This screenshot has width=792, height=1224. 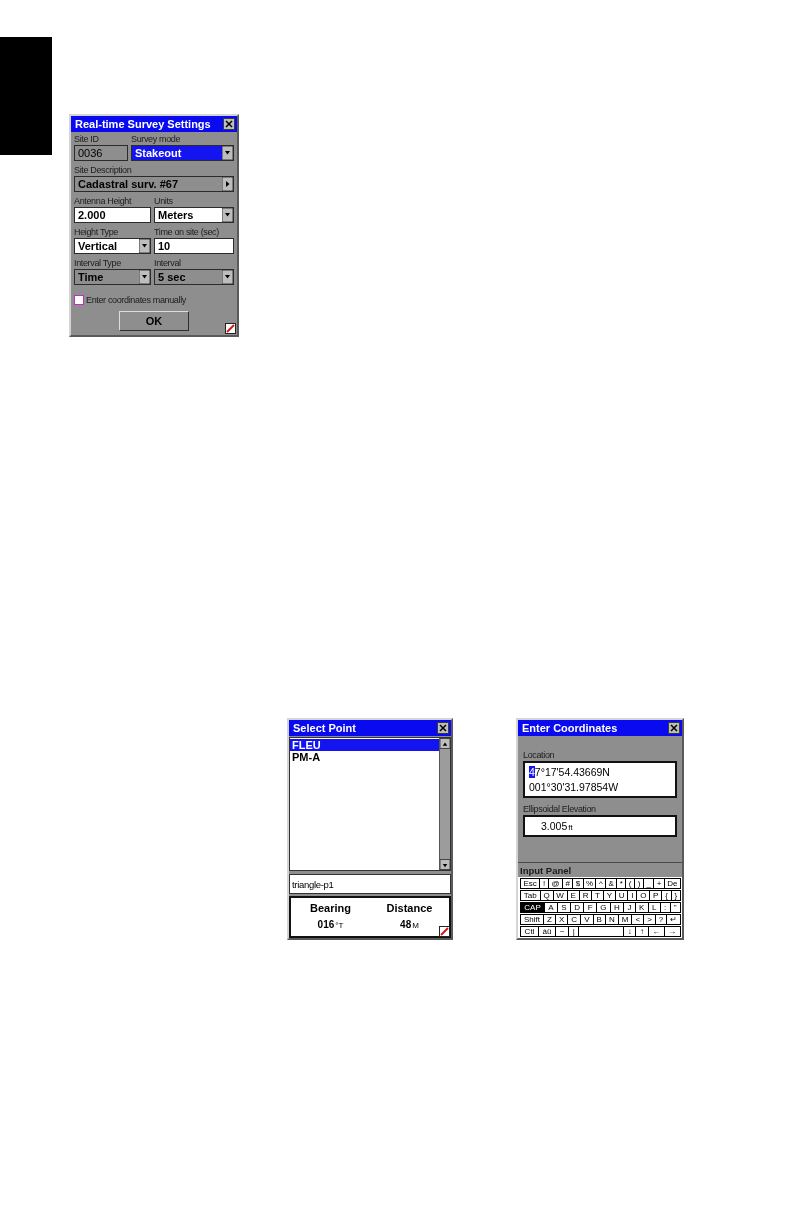 I want to click on keyboard-key: K, so click(x=641, y=907).